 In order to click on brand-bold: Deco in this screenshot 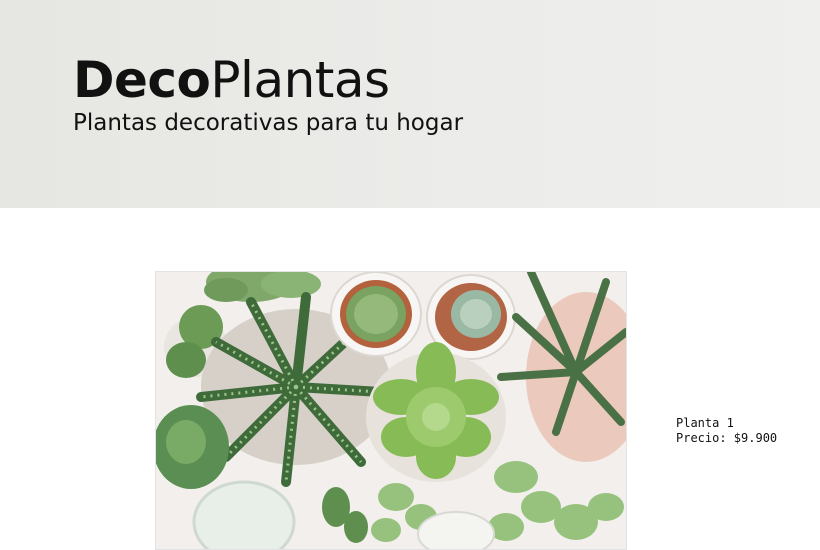, I will do `click(142, 80)`.